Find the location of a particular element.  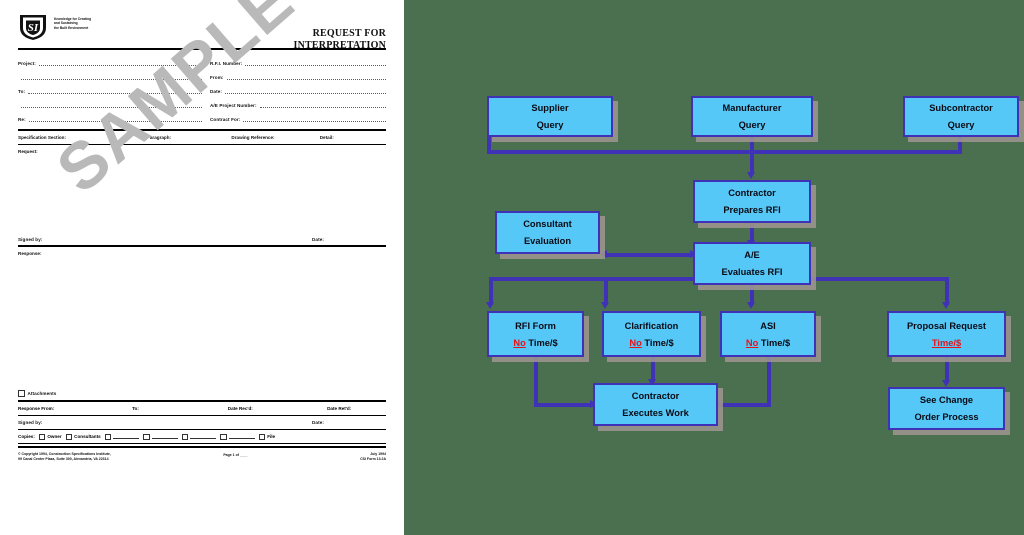

request-body-area is located at coordinates (202, 194).